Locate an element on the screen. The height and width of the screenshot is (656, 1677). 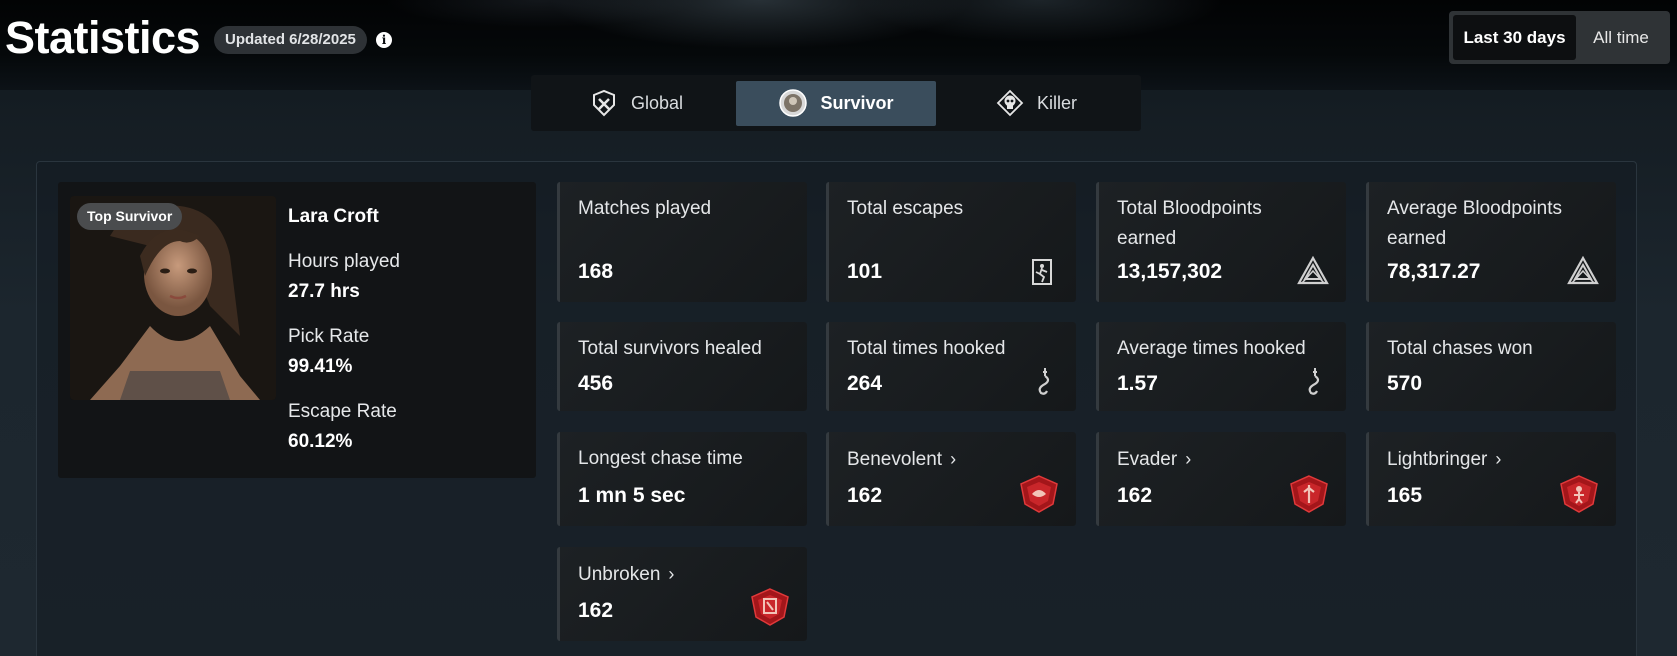
tab-survivor: Survivor is located at coordinates (836, 103).